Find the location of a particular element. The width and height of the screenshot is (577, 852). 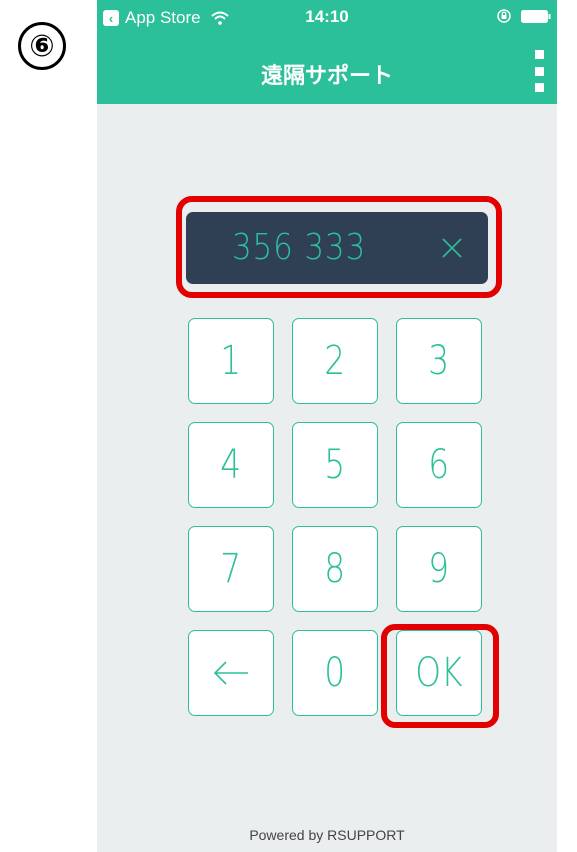

display-highlight-outline is located at coordinates (339, 247).